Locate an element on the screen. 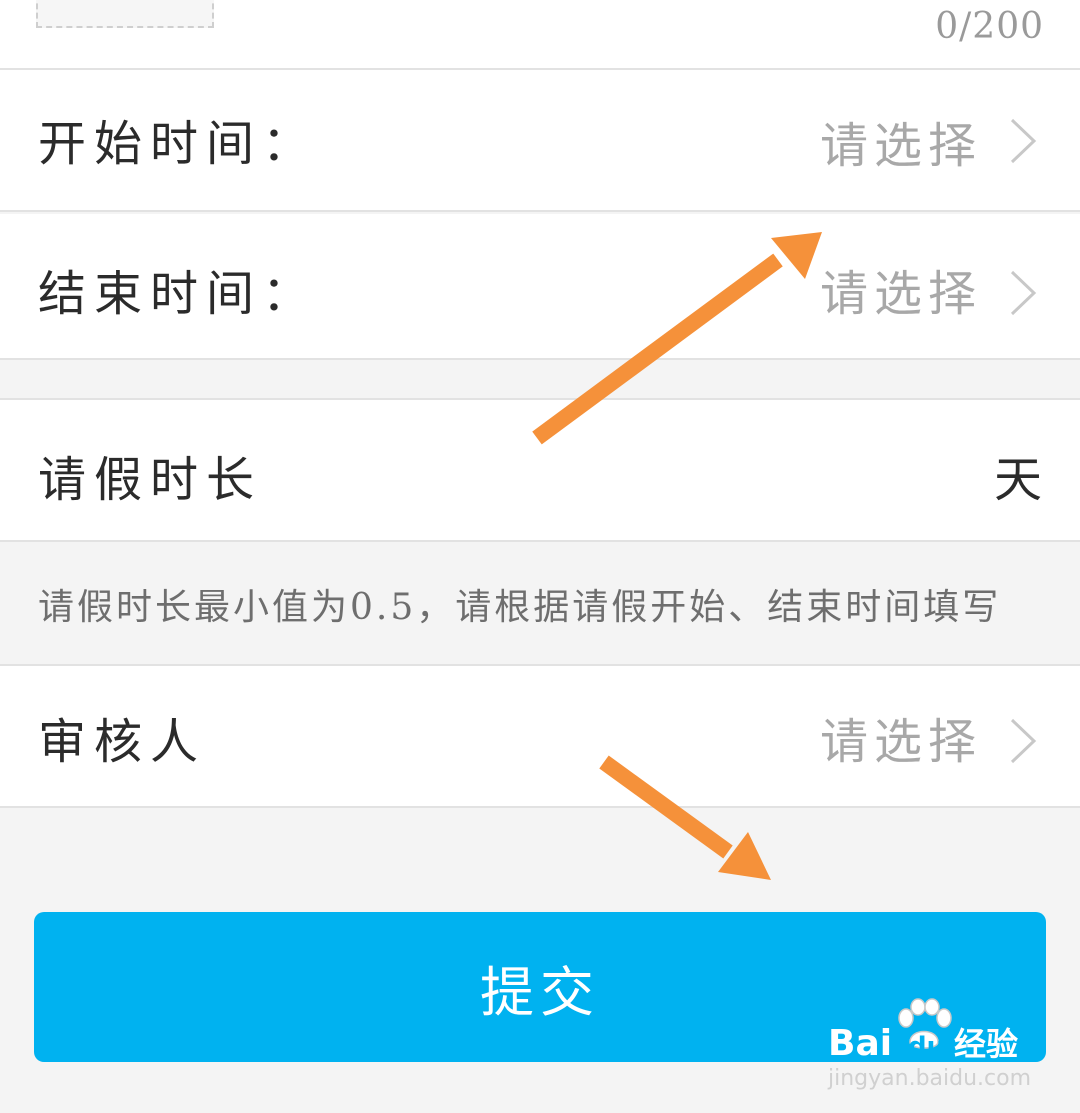  watermark-logo-suffix: 经验 is located at coordinates (986, 1044).